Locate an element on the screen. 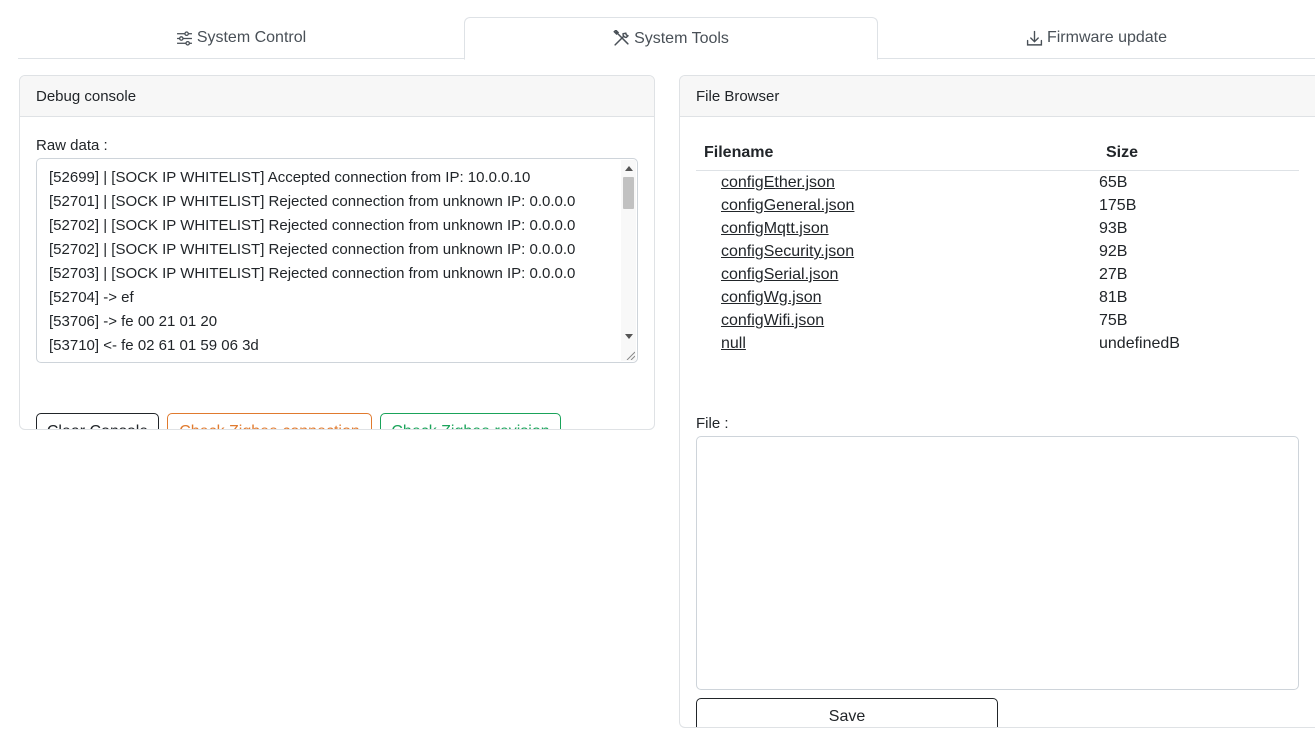 The image size is (1315, 733). file-link: configSecurity.json is located at coordinates (787, 252).